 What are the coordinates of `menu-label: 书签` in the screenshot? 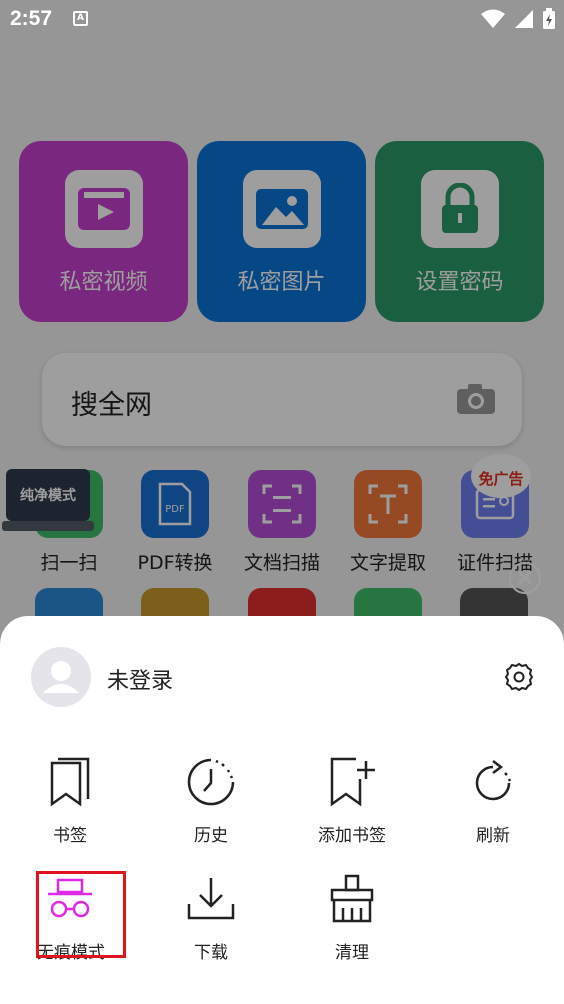 It's located at (70, 836).